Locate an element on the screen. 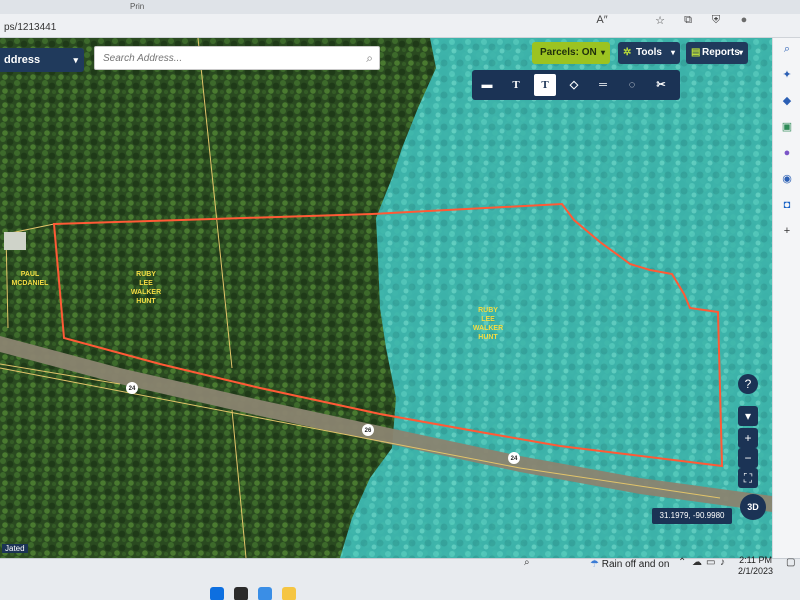 This screenshot has width=800, height=600. owner-label-lee-east: LEE is located at coordinates (488, 319).